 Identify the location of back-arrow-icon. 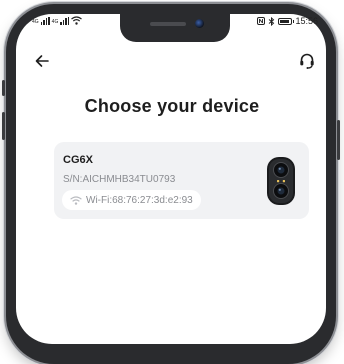
(42, 61).